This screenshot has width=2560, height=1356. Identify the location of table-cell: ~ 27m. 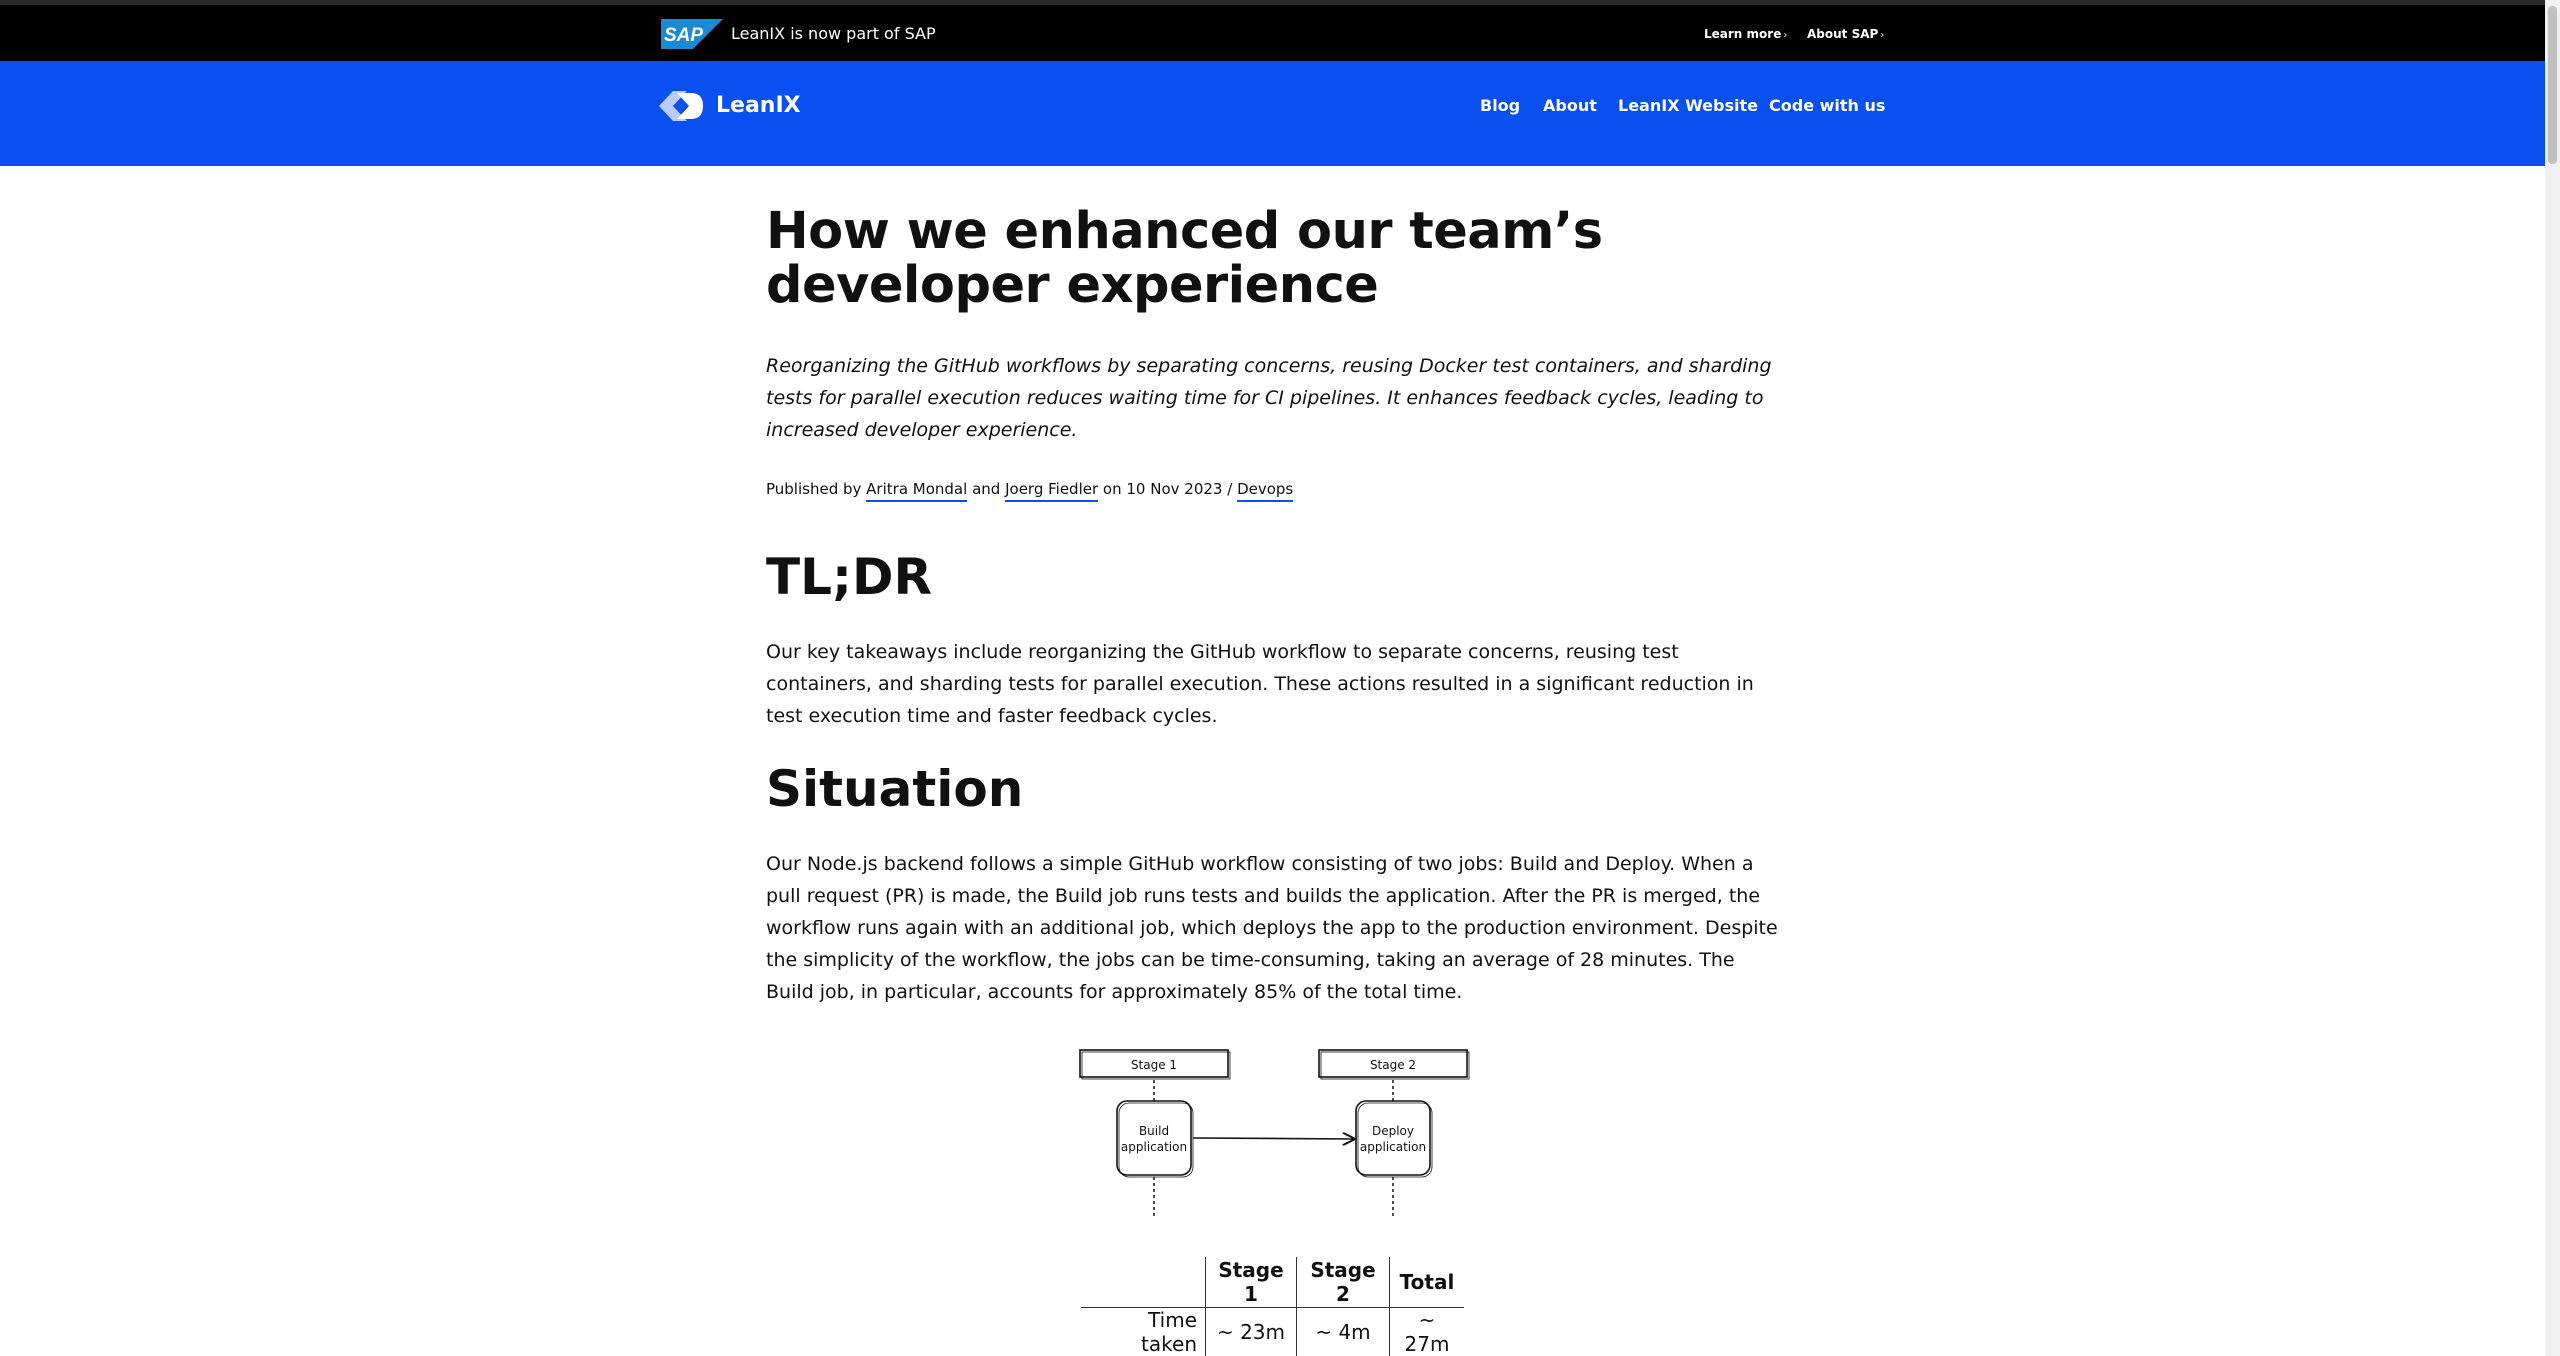
(1426, 1331).